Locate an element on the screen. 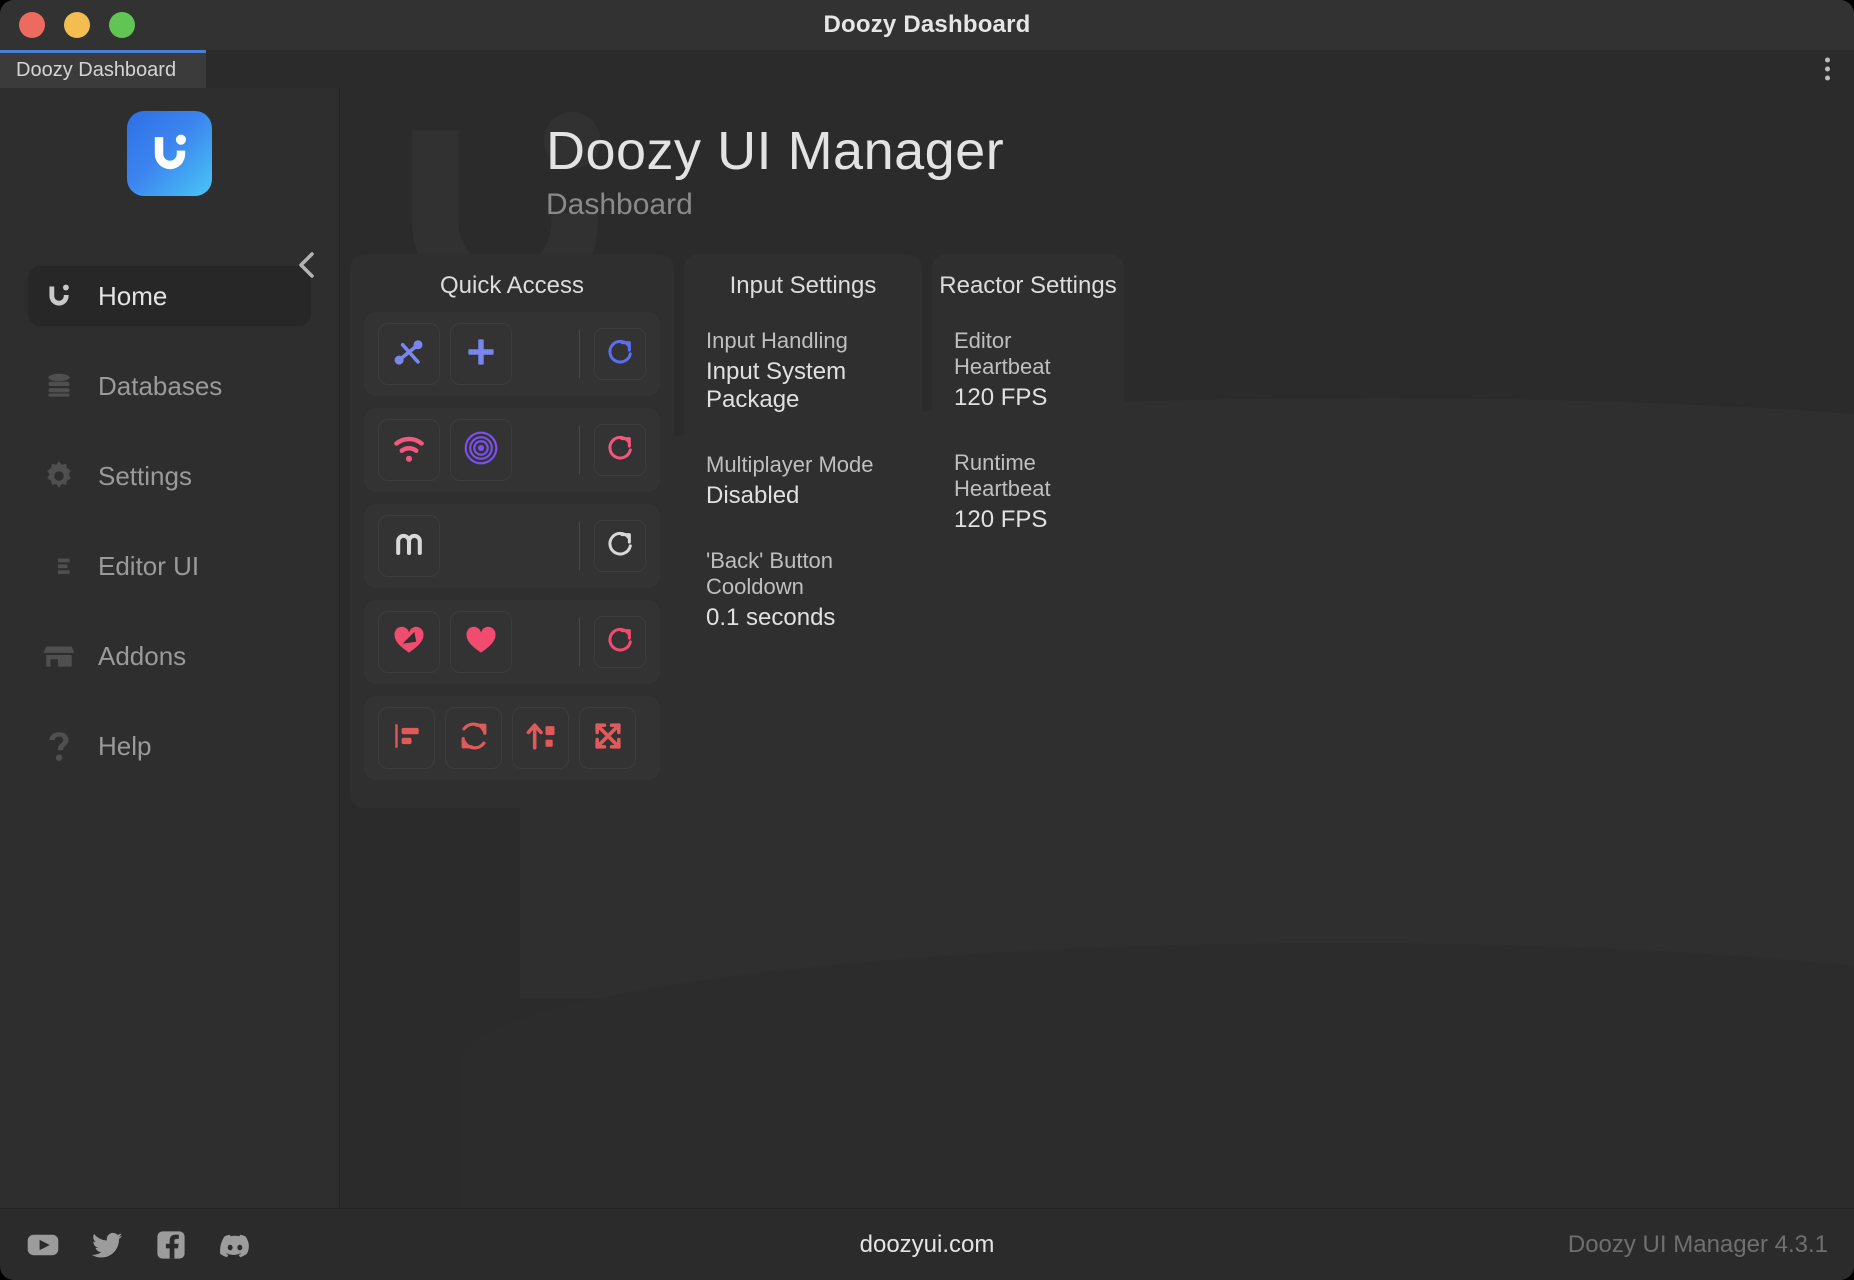  nody-graph-icon is located at coordinates (409, 354).